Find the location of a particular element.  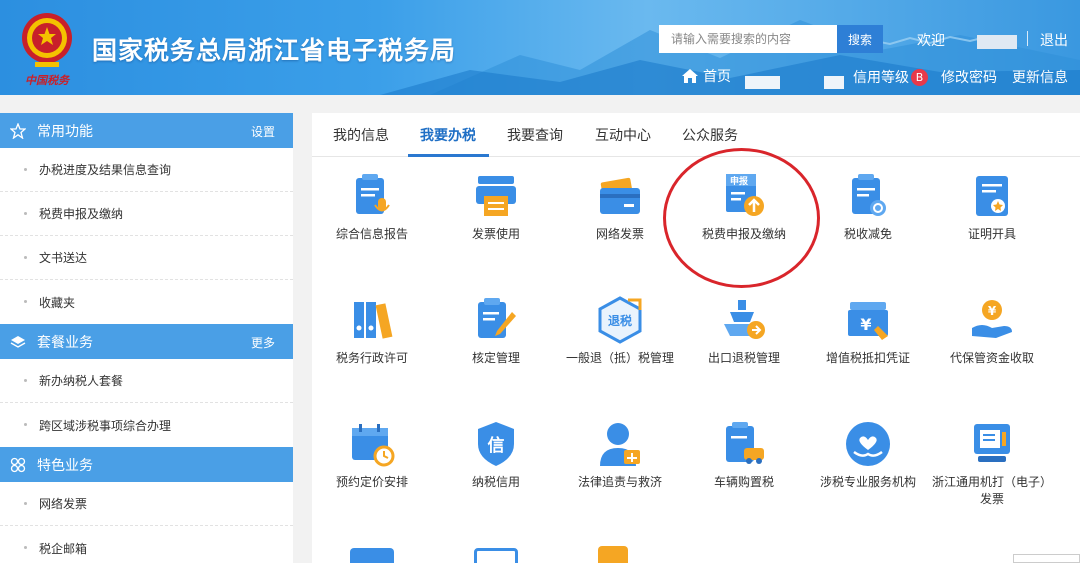

username-redacted is located at coordinates (997, 42).